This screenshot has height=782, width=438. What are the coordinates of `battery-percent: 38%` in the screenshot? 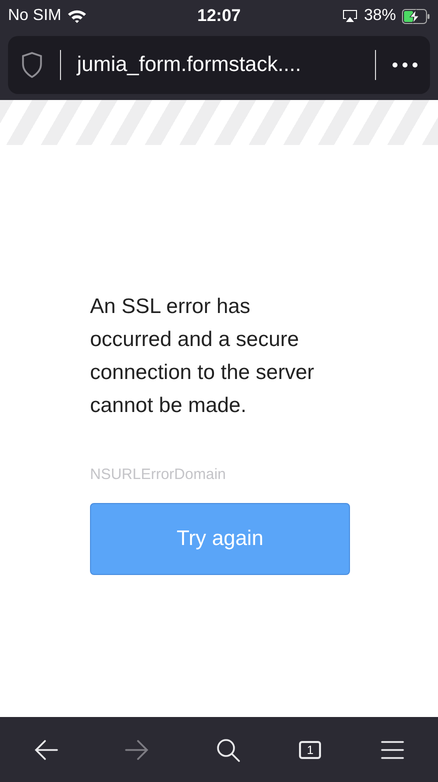 It's located at (380, 16).